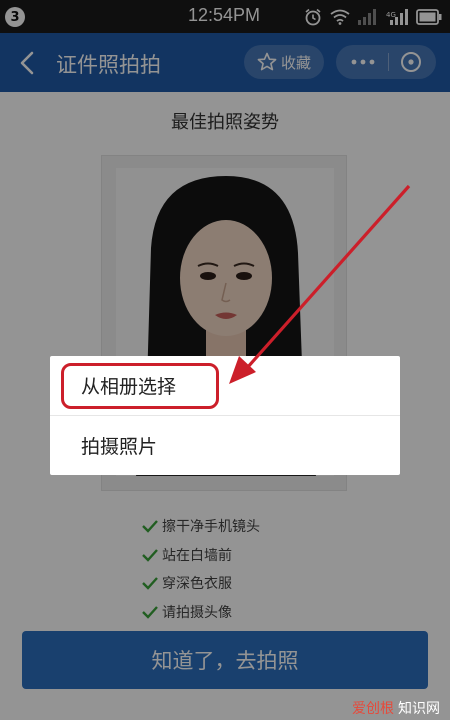 The height and width of the screenshot is (720, 450). I want to click on watermark: 爱创根 知识网, so click(396, 708).